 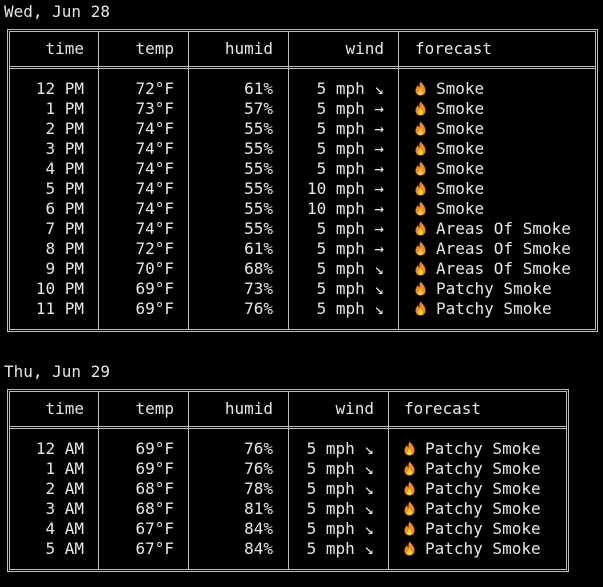 I want to click on time-cell: 2 PM, so click(x=64, y=128).